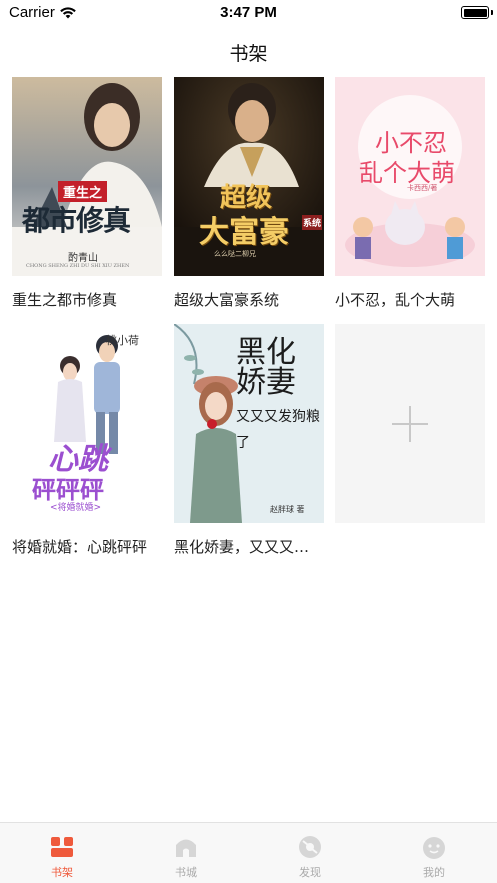 The image size is (497, 883). What do you see at coordinates (83, 258) in the screenshot?
I see `cover-author: 酌青山` at bounding box center [83, 258].